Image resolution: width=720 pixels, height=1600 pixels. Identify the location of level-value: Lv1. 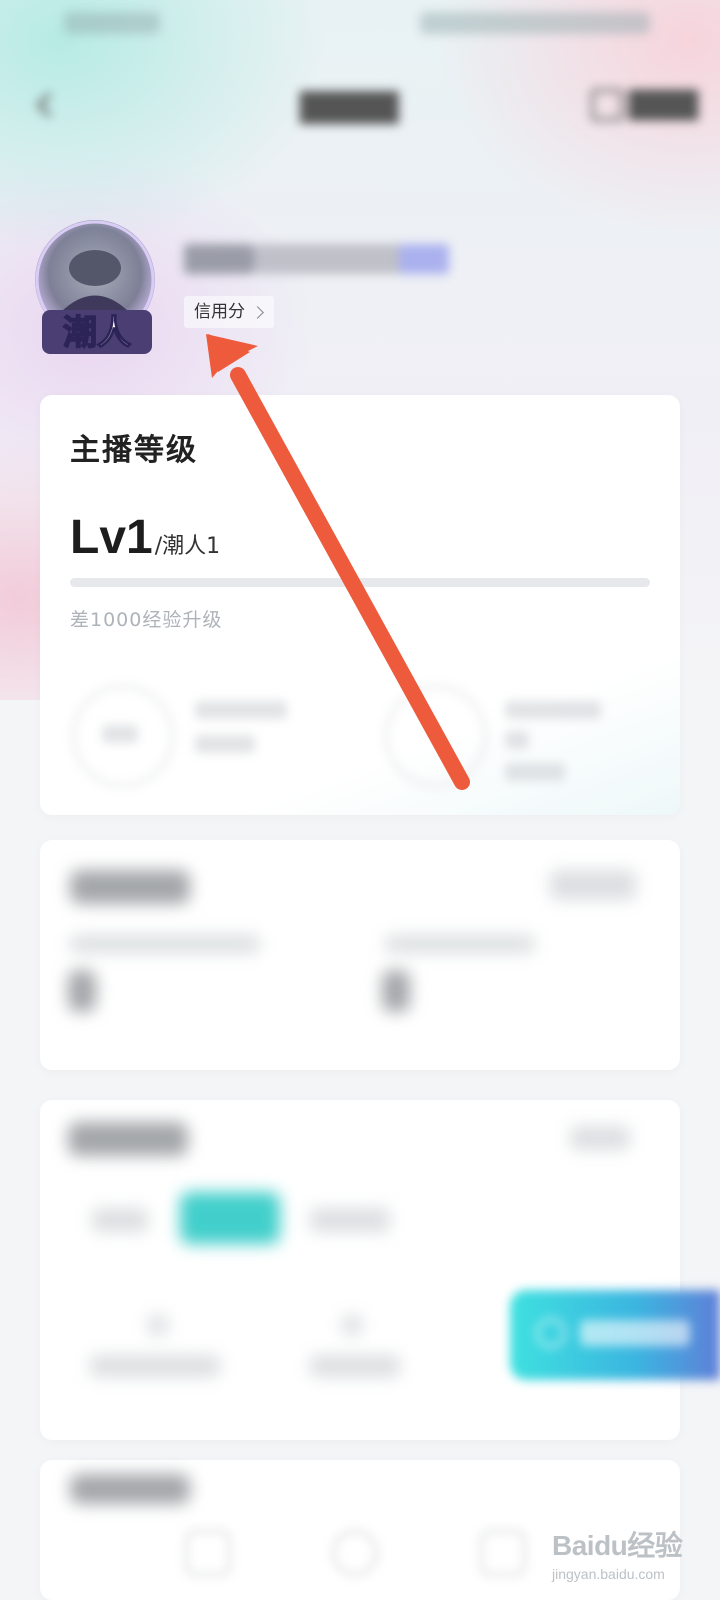
(111, 537).